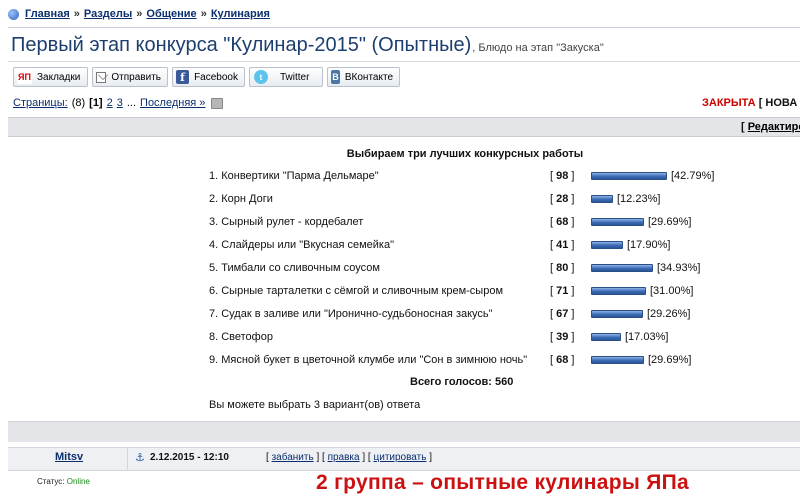 The height and width of the screenshot is (495, 800). I want to click on poll-vote-count: 28, so click(562, 199).